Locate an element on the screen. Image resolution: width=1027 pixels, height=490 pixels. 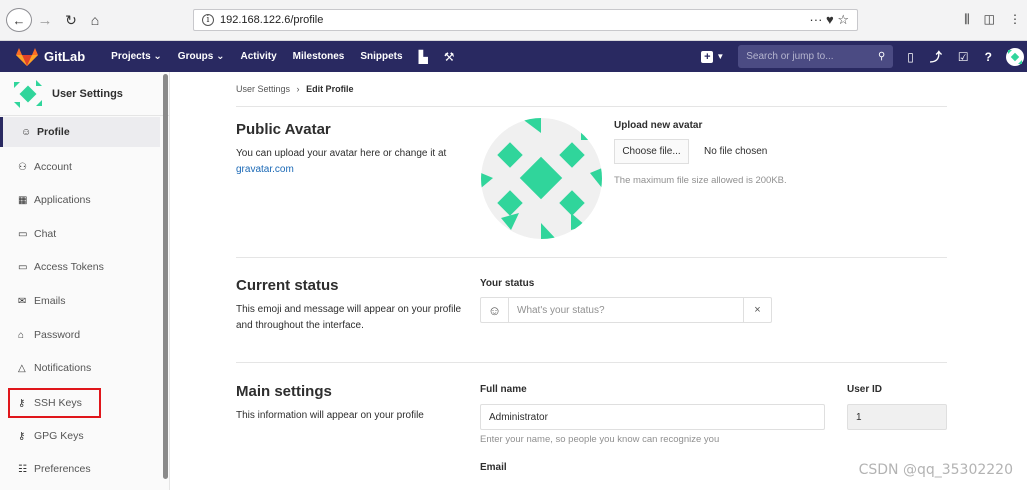
menu-projects: Projects ⌄ is located at coordinates (136, 56).